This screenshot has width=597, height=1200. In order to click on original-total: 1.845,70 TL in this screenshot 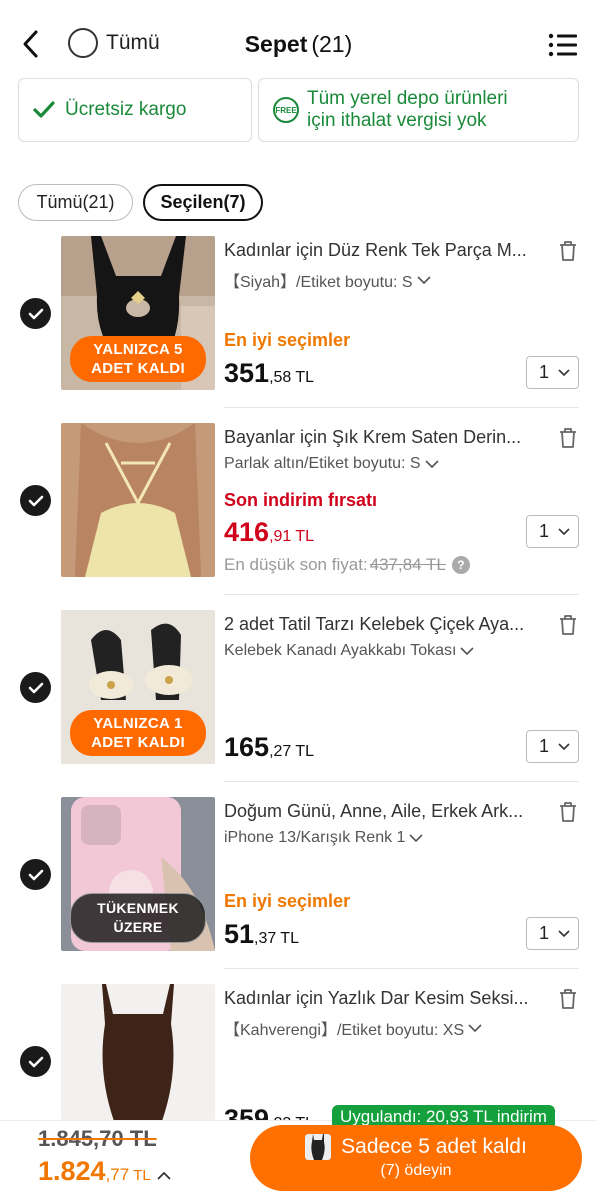, I will do `click(97, 1138)`.